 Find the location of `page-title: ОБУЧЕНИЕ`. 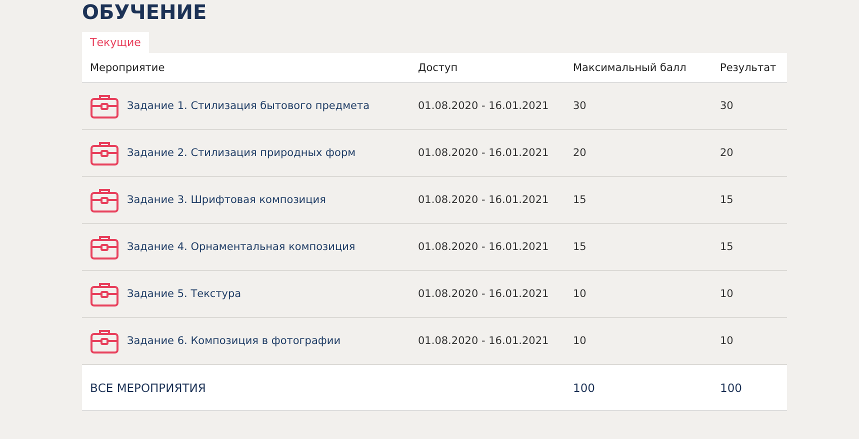

page-title: ОБУЧЕНИЕ is located at coordinates (145, 12).